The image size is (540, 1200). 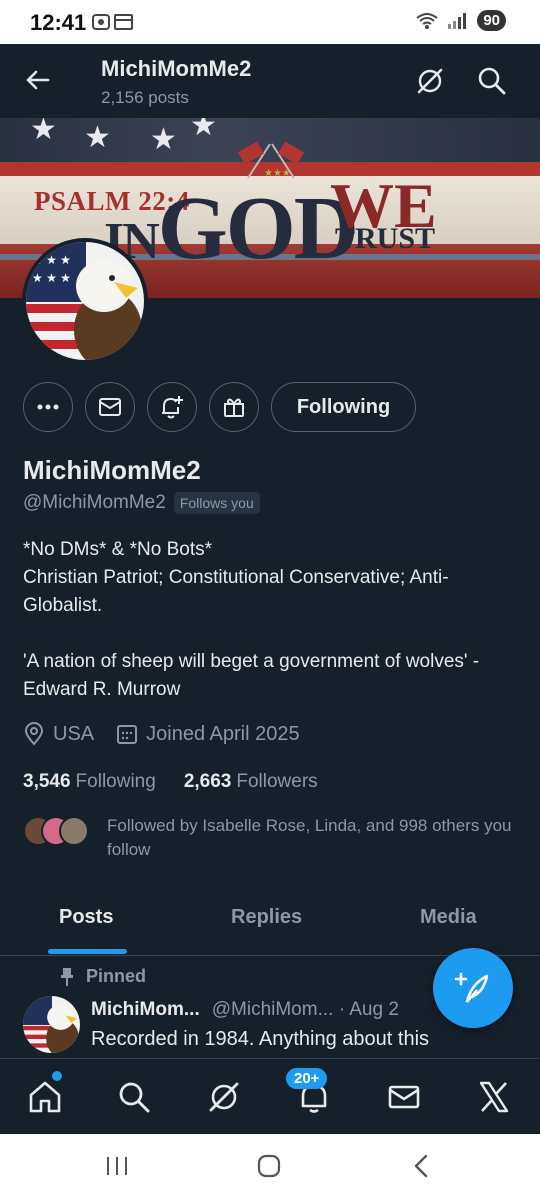 I want to click on messages-icon, so click(x=404, y=1097).